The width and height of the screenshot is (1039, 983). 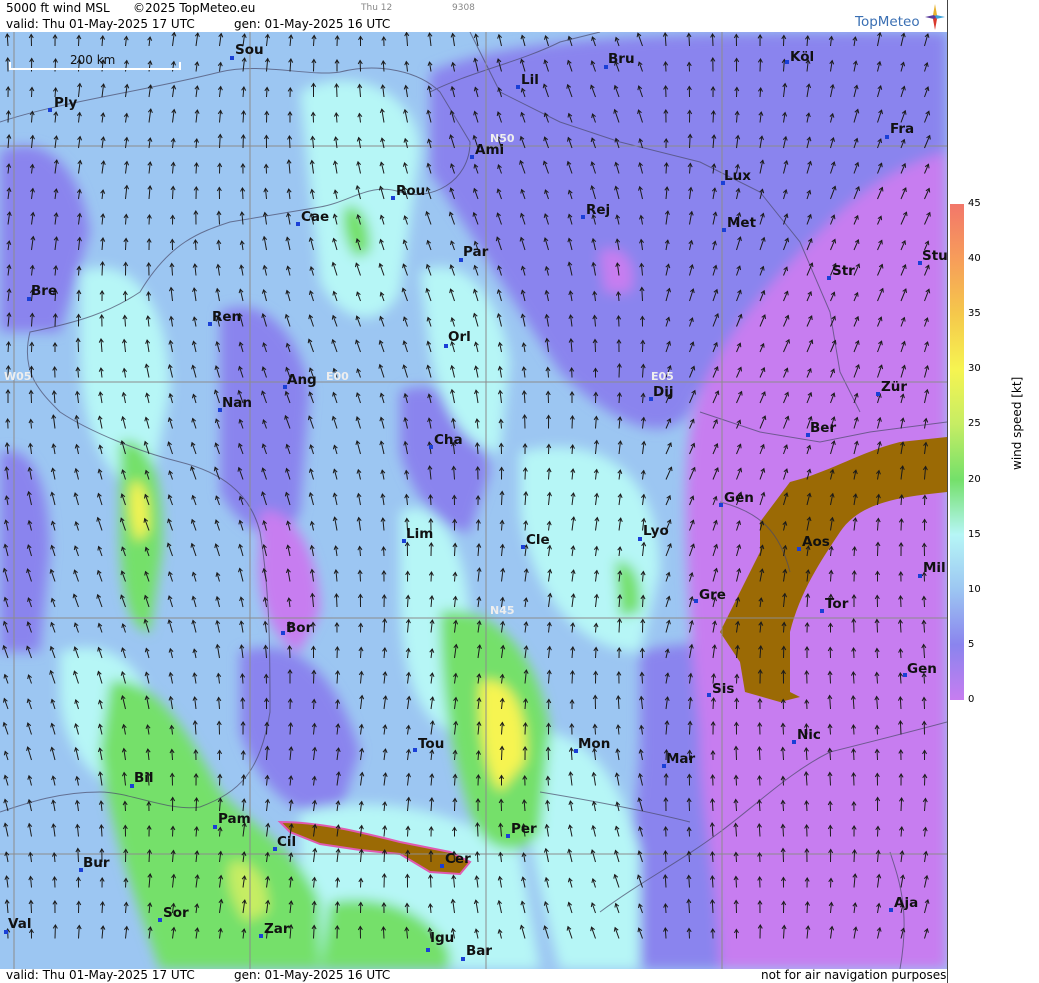 What do you see at coordinates (337, 376) in the screenshot?
I see `grid-label-e00: E00` at bounding box center [337, 376].